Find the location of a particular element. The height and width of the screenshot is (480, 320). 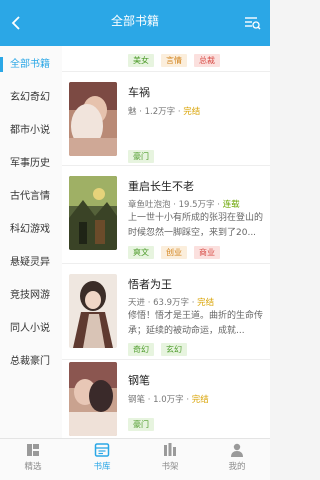

tab-profile: 我的 is located at coordinates (237, 457).